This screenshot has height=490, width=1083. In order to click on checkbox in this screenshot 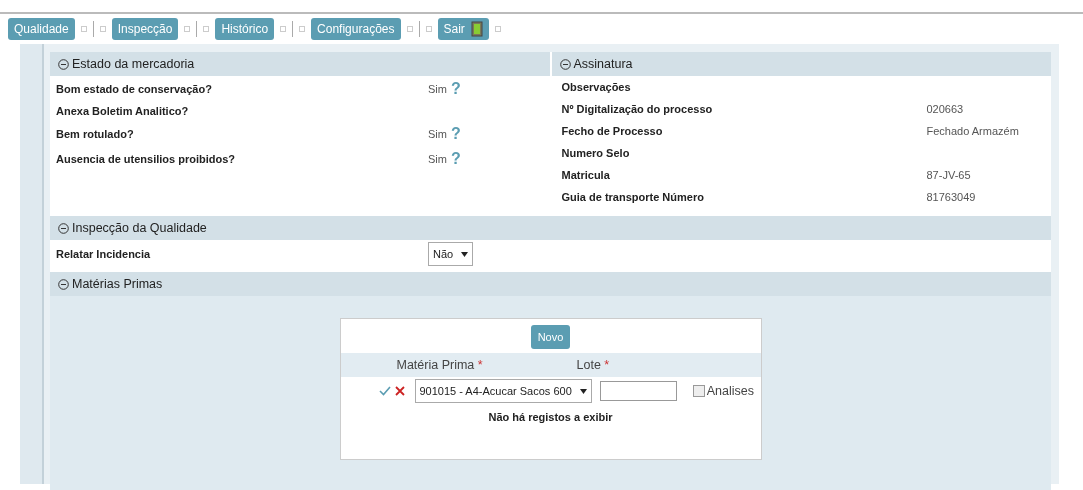, I will do `click(698, 391)`.